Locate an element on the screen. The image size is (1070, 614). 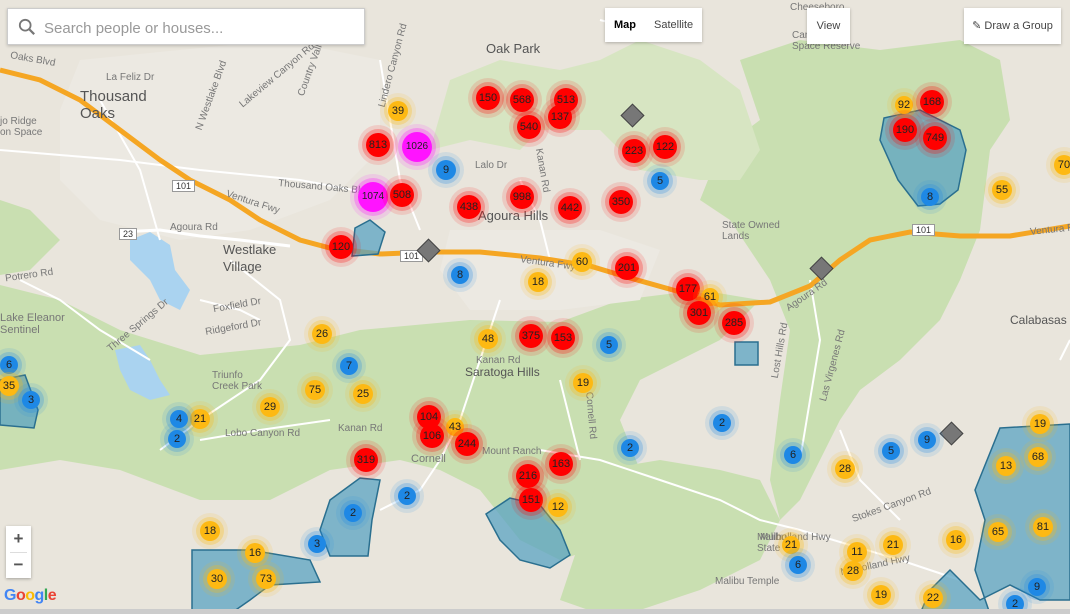
cluster-marker: 508 is located at coordinates (402, 195).